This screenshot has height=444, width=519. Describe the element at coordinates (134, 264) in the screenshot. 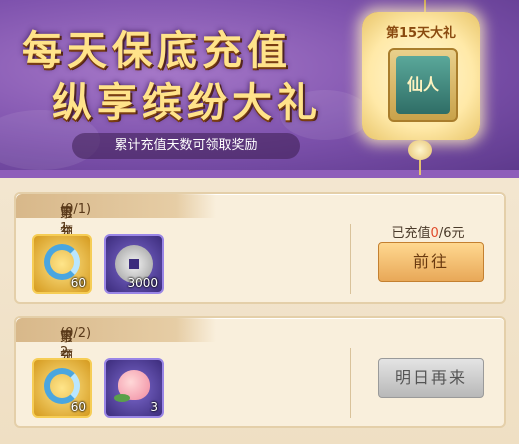

I see `reward-item-coin: 3000` at that location.